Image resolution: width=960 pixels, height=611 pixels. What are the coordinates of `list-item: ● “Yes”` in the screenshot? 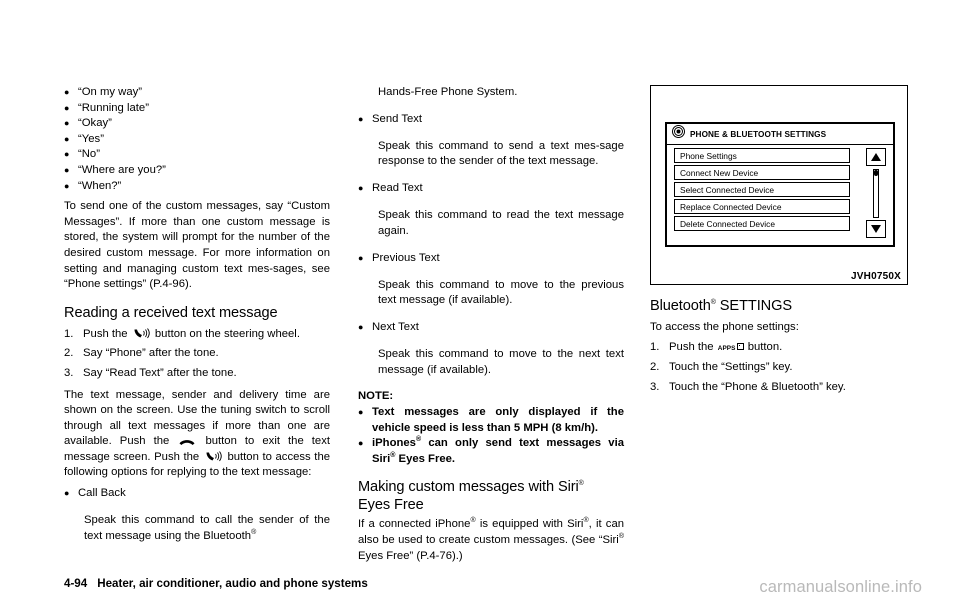 It's located at (197, 140).